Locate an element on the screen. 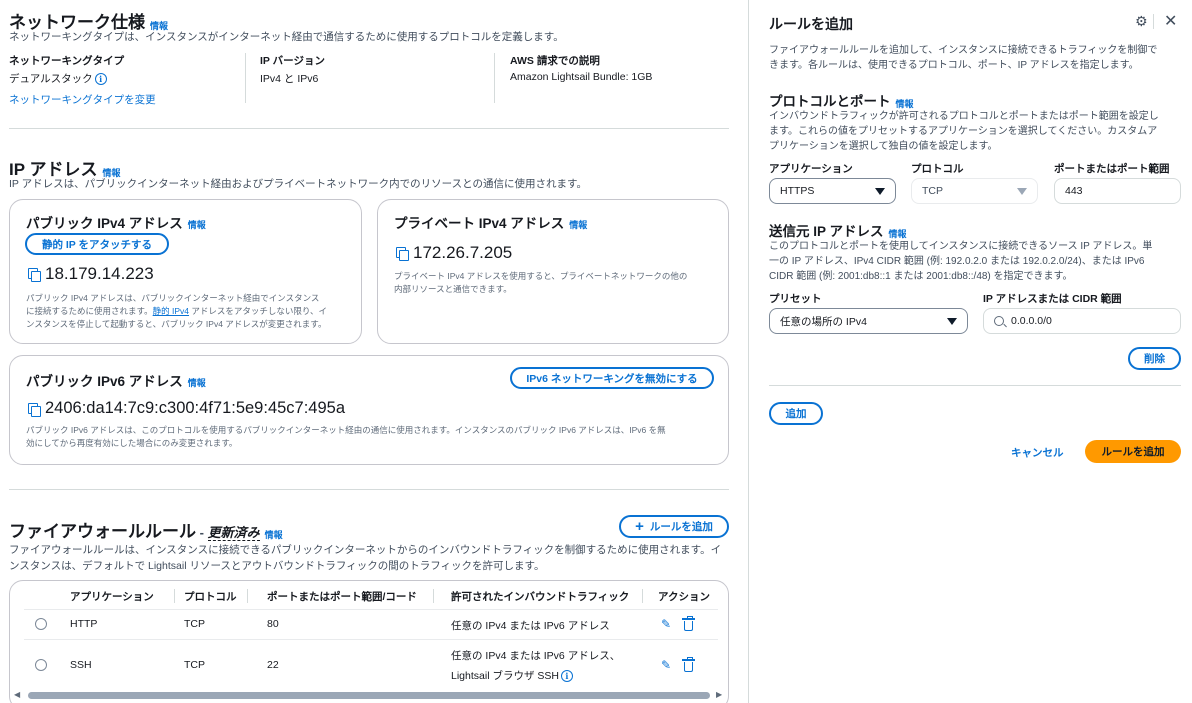 The image size is (1192, 703). protocol-desc-line: インバウンドトラフィックが許可されるプロトコルとポートまたはポート範囲を設定し is located at coordinates (964, 116).